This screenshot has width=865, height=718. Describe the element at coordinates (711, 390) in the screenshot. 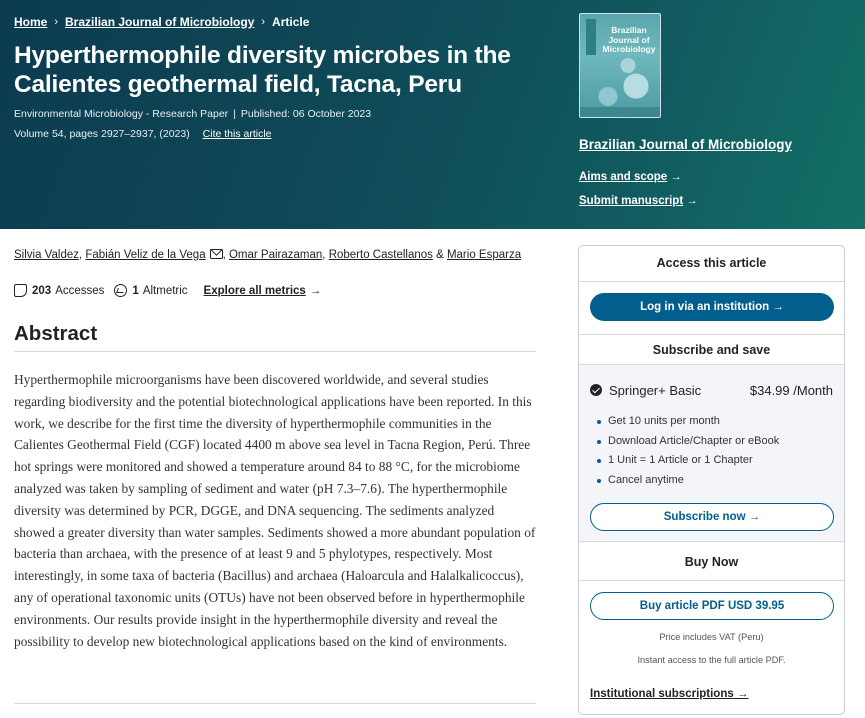

I see `plan-row: Springer+ Basic $34.99 /Month` at that location.